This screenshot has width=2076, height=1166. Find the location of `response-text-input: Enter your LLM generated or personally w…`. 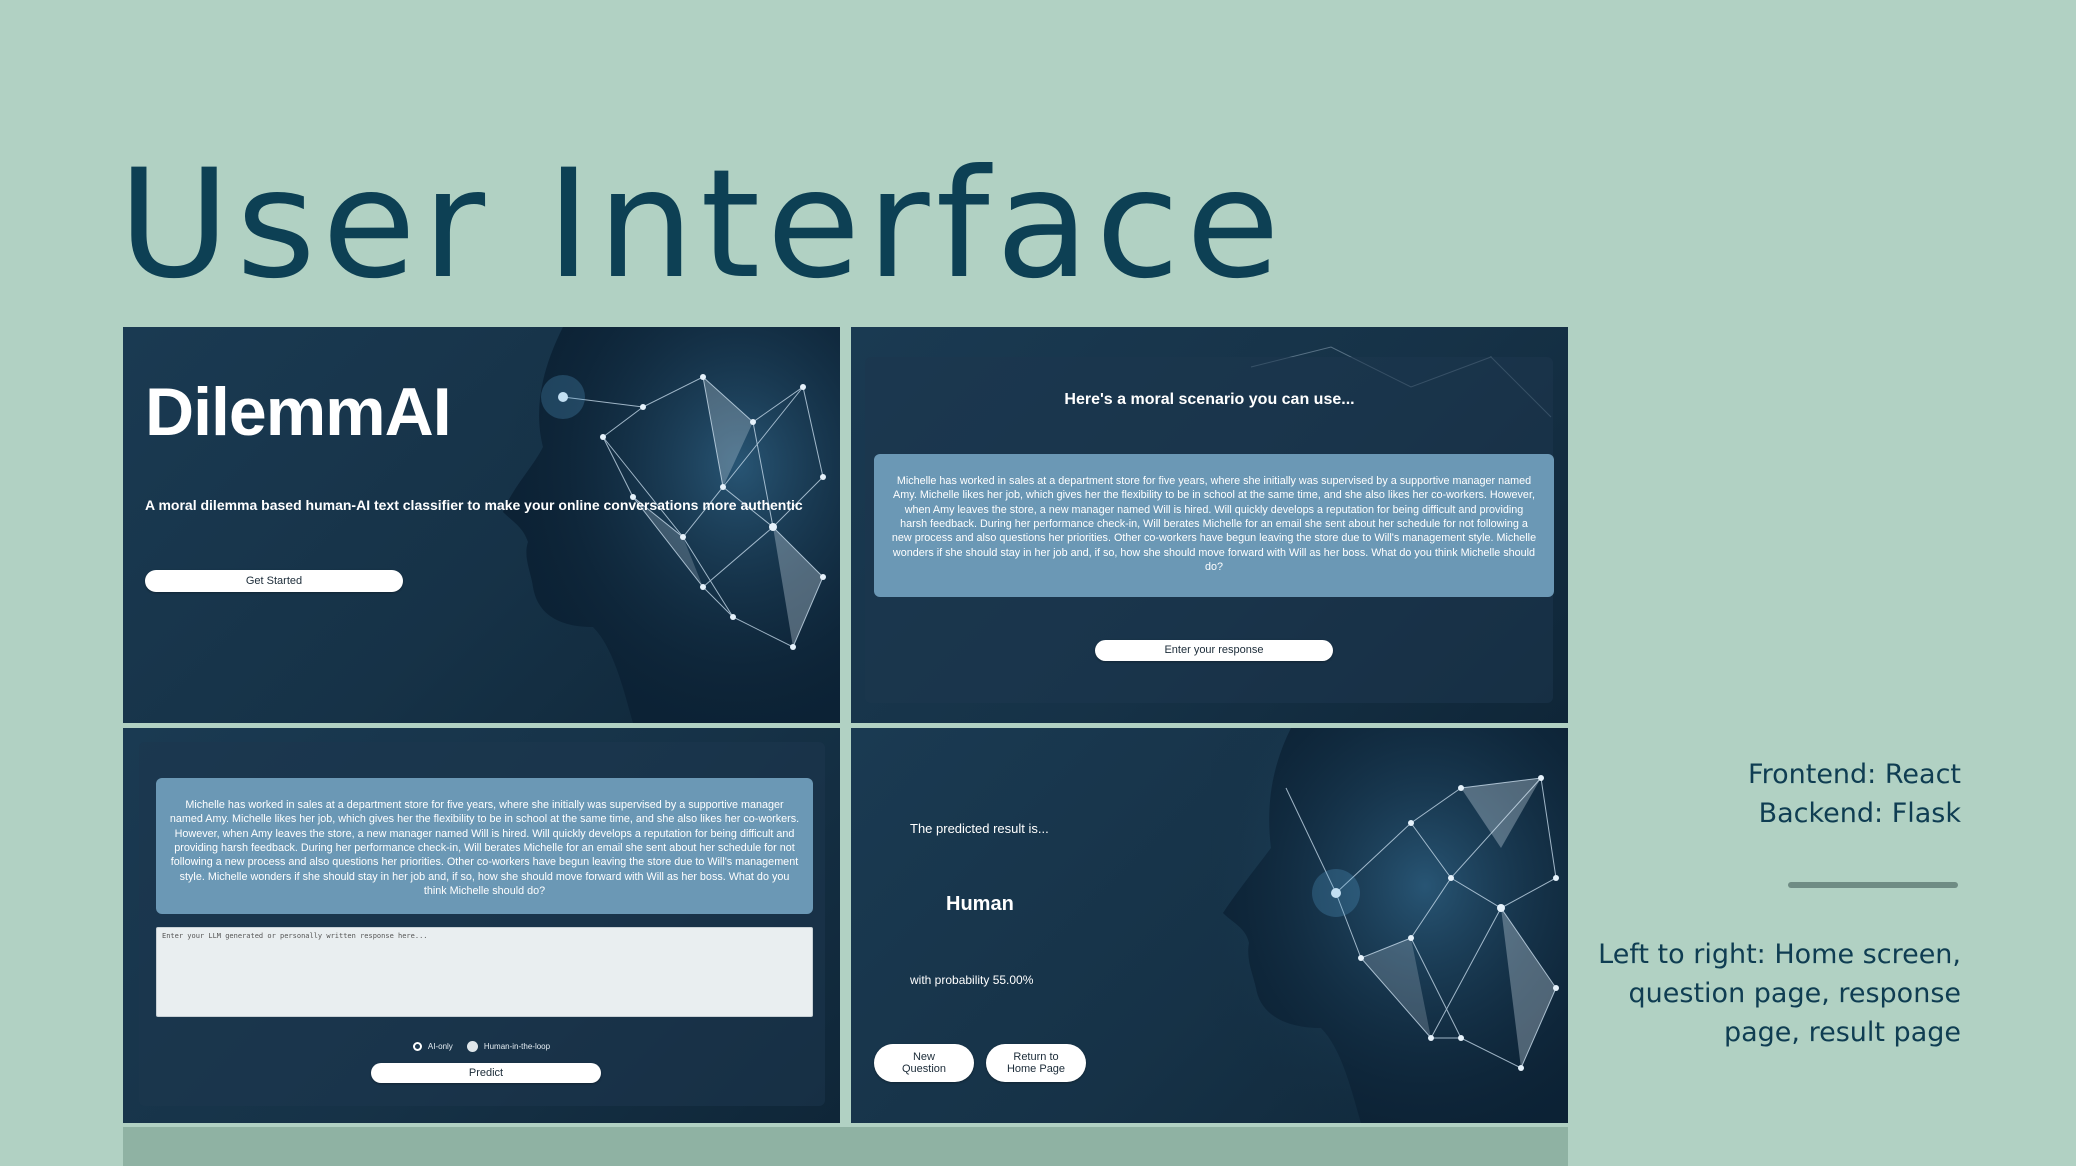

response-text-input: Enter your LLM generated or personally w… is located at coordinates (484, 972).